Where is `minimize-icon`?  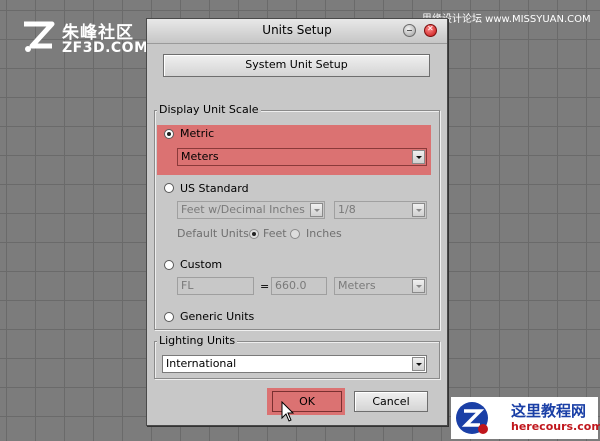
minimize-icon is located at coordinates (409, 30).